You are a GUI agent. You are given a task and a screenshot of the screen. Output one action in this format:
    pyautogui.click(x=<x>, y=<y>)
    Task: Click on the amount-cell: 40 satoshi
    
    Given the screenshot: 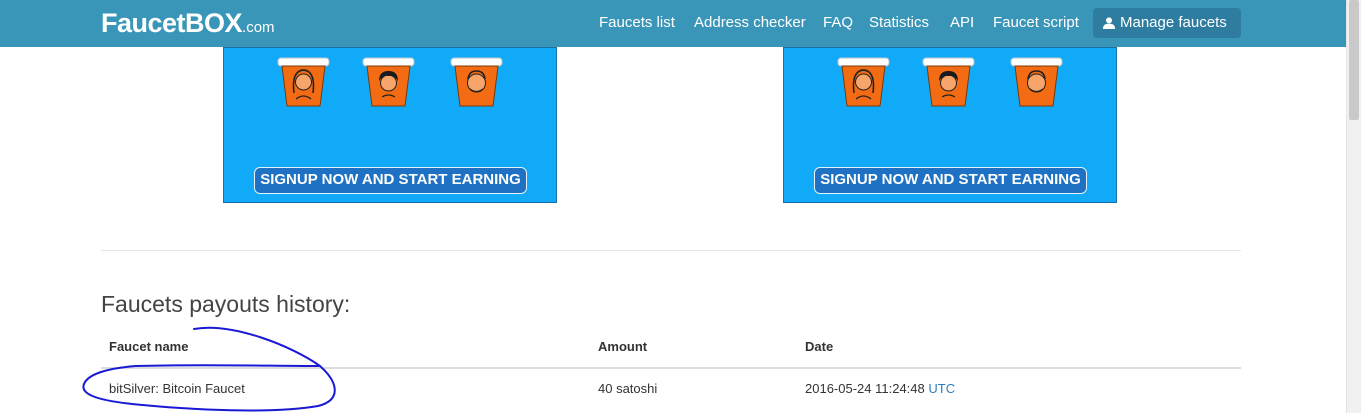 What is the action you would take?
    pyautogui.click(x=628, y=388)
    